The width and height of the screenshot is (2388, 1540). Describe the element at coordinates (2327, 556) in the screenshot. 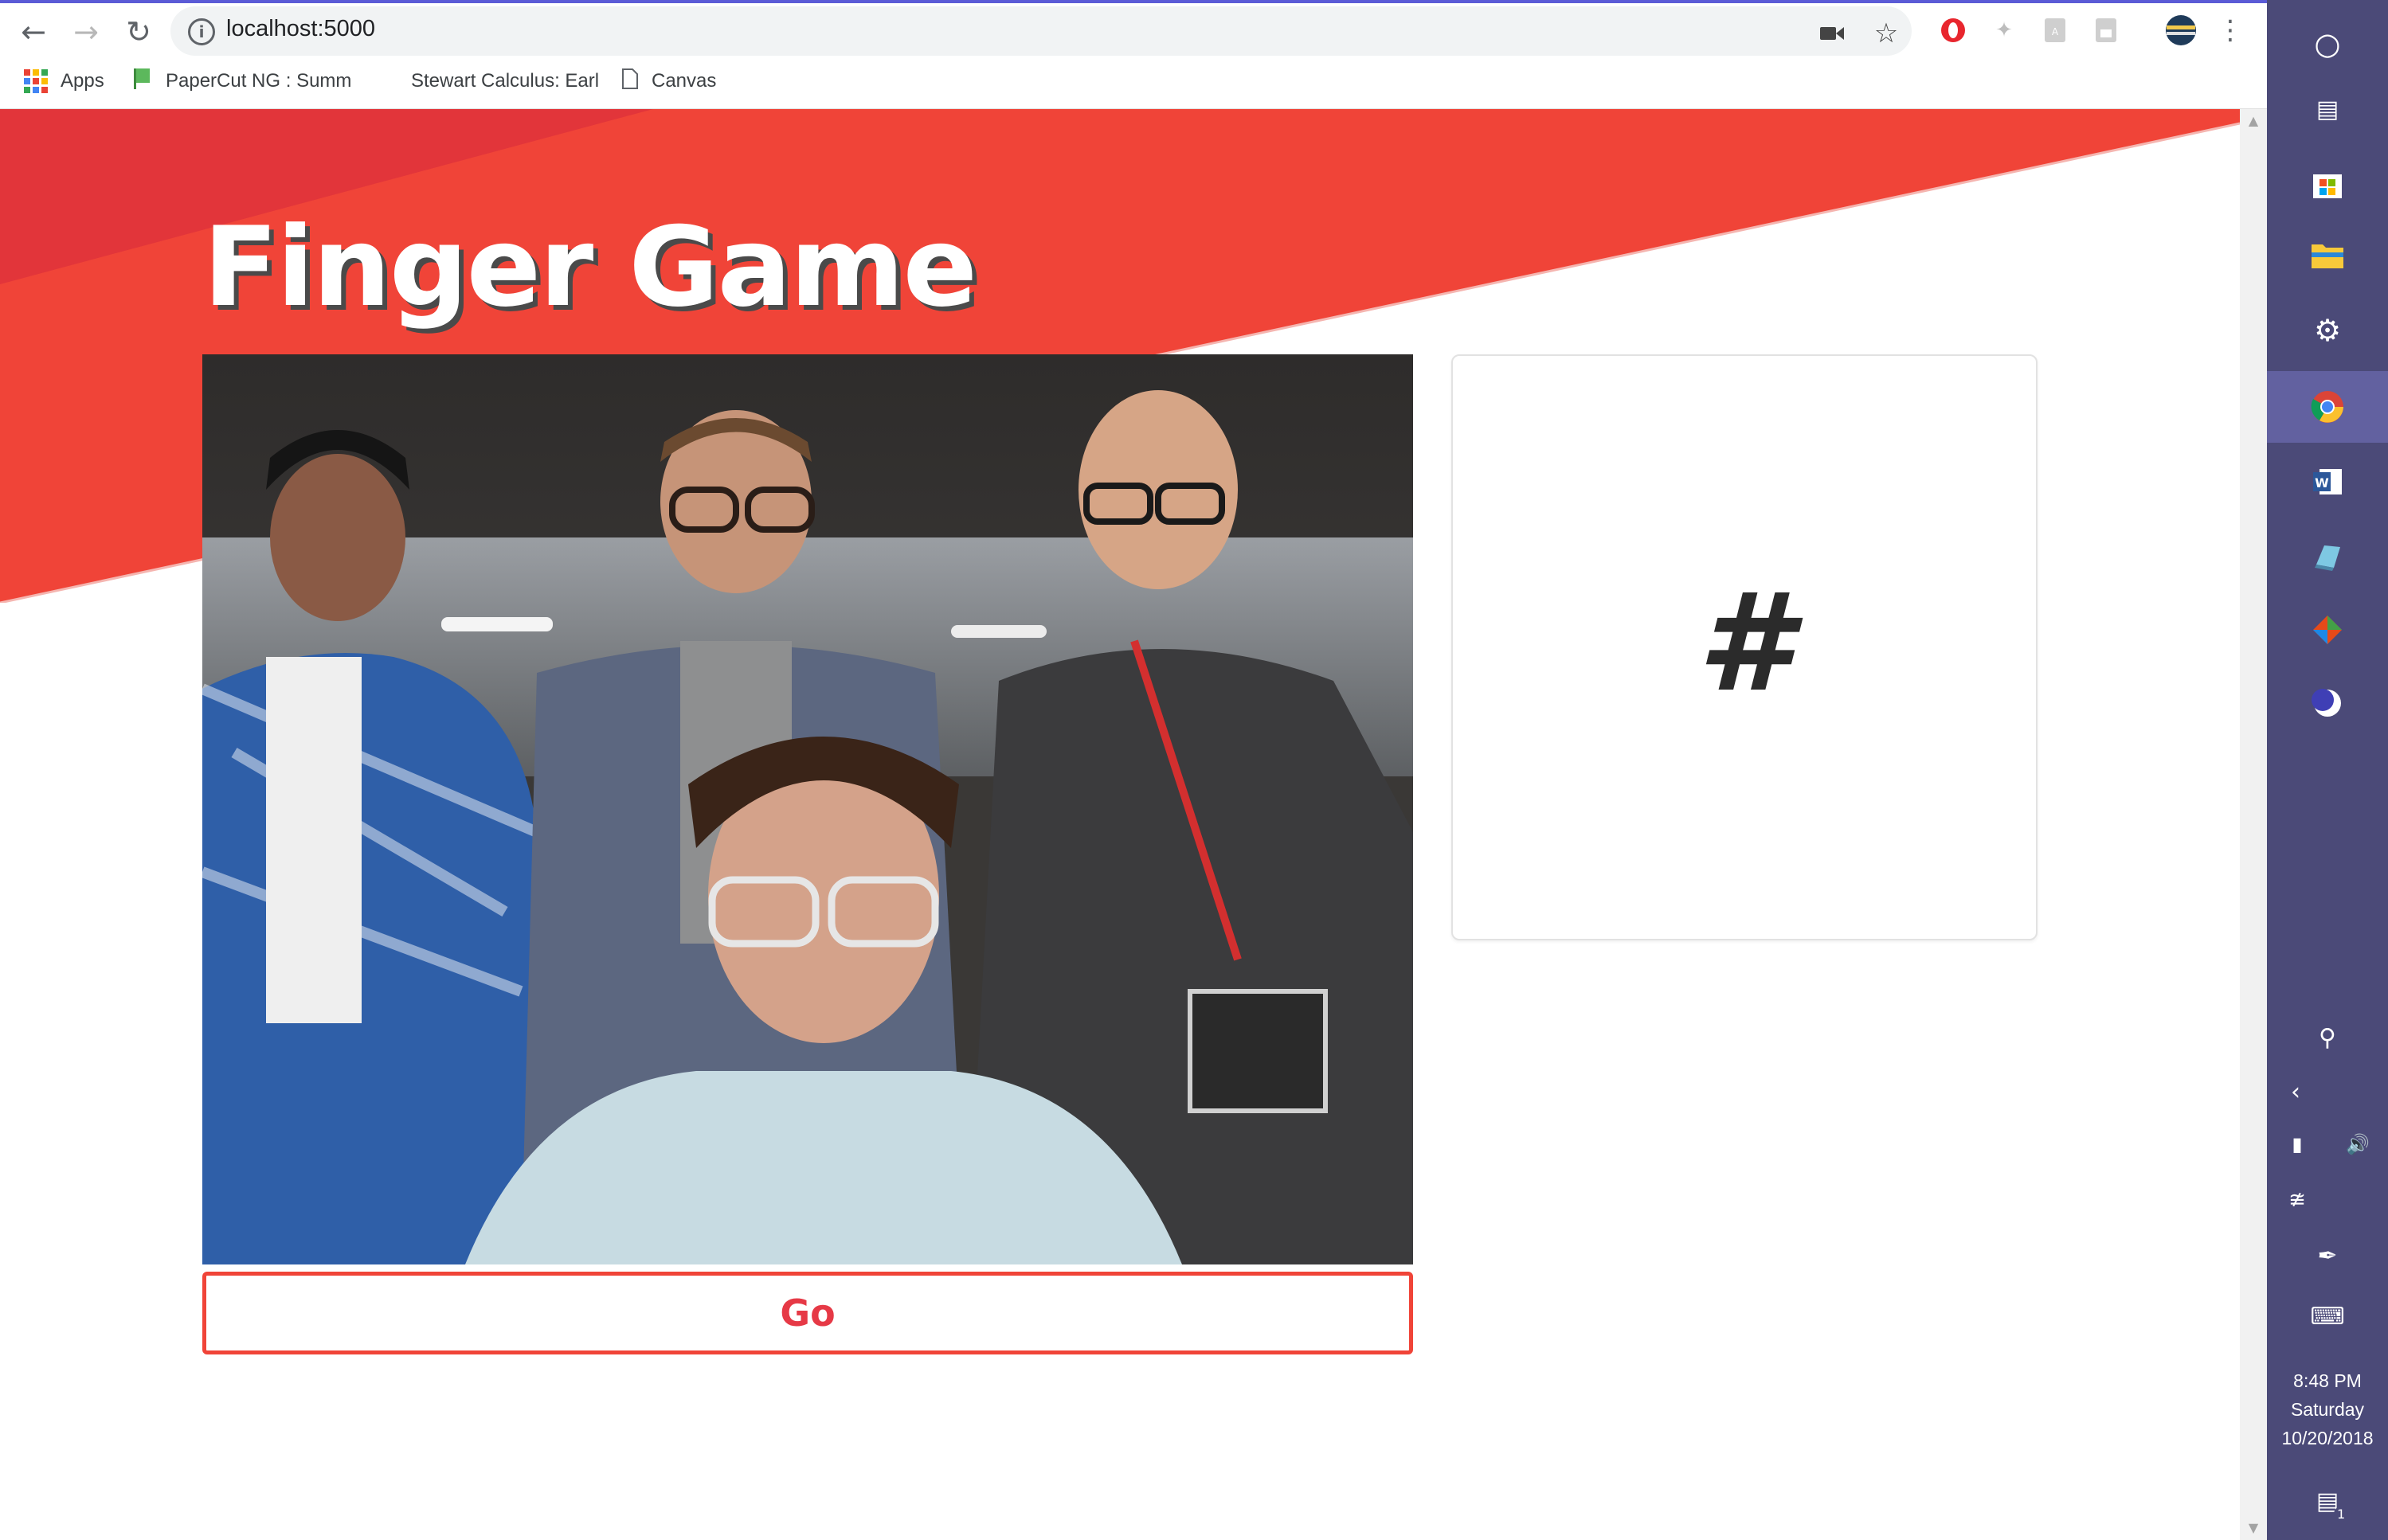

I see `whiteboard-app-icon` at that location.